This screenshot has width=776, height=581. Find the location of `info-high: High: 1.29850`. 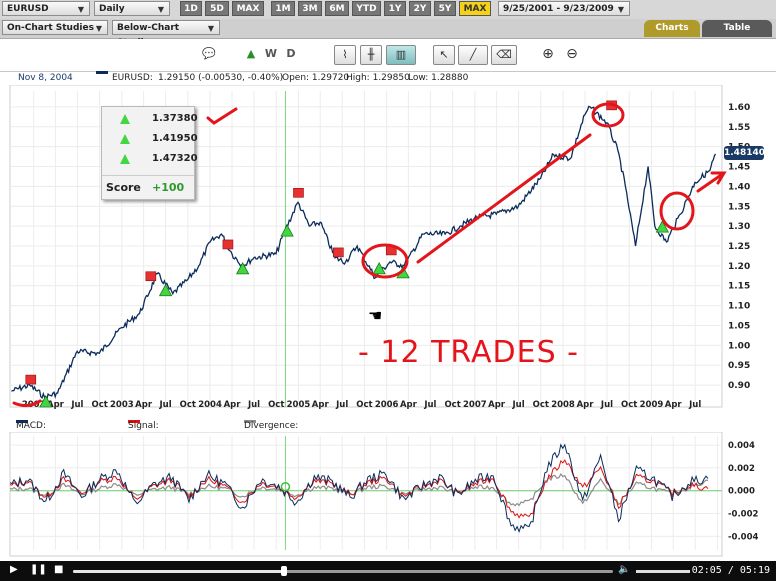

info-high: High: 1.29850 is located at coordinates (378, 78).